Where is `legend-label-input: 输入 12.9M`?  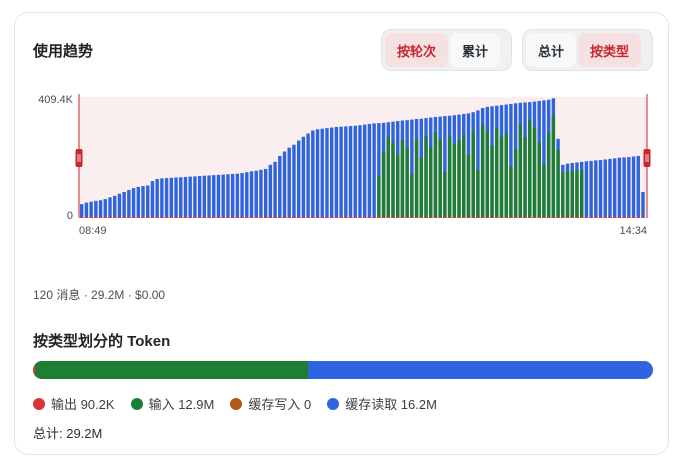
legend-label-input: 输入 12.9M is located at coordinates (181, 404).